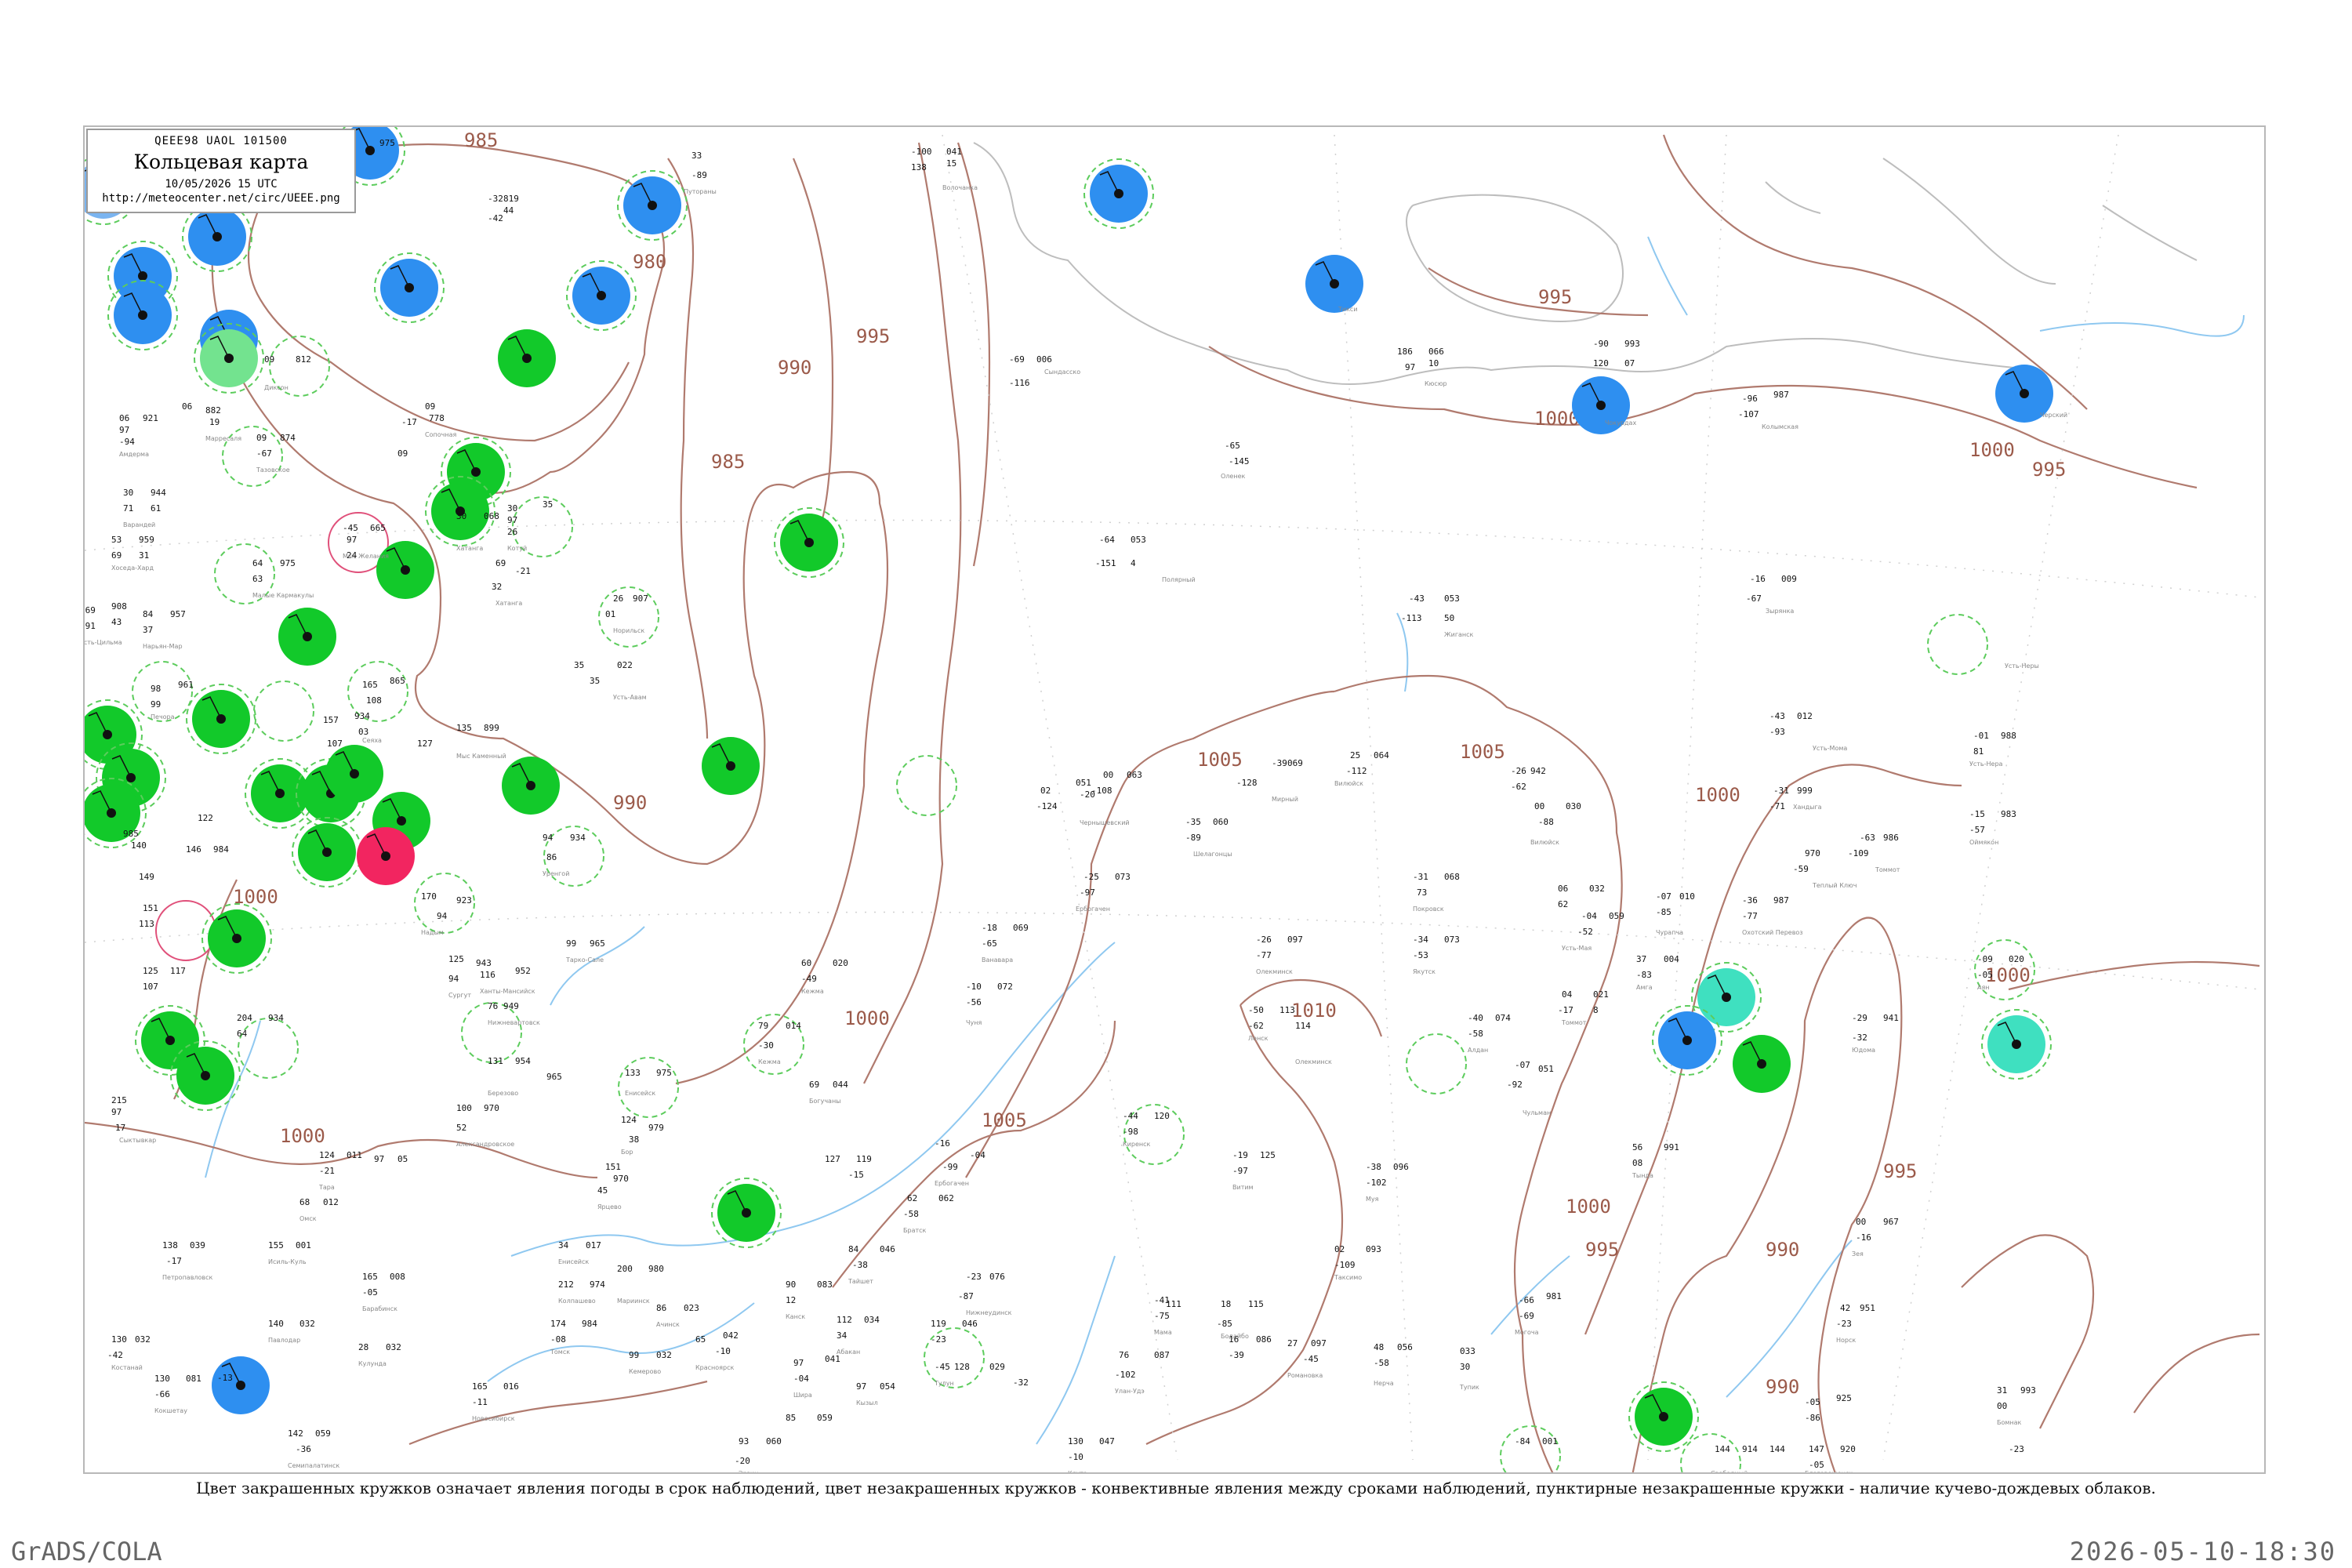  What do you see at coordinates (491, 728) in the screenshot?
I see `svg-text: 899` at bounding box center [491, 728].